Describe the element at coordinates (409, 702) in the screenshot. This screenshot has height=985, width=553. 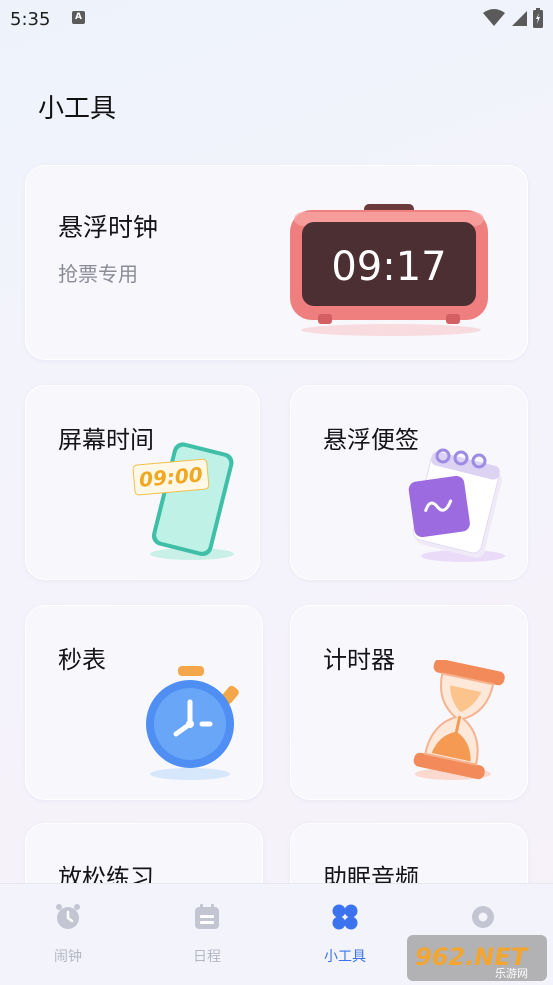
I see `timer-card: 计时器` at that location.